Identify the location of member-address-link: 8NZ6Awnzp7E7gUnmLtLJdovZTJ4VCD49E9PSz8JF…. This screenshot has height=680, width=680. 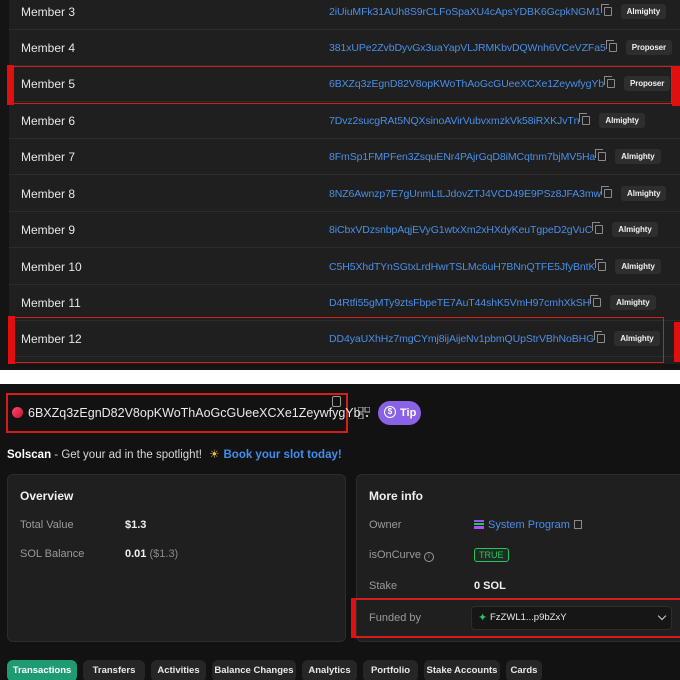
(465, 194).